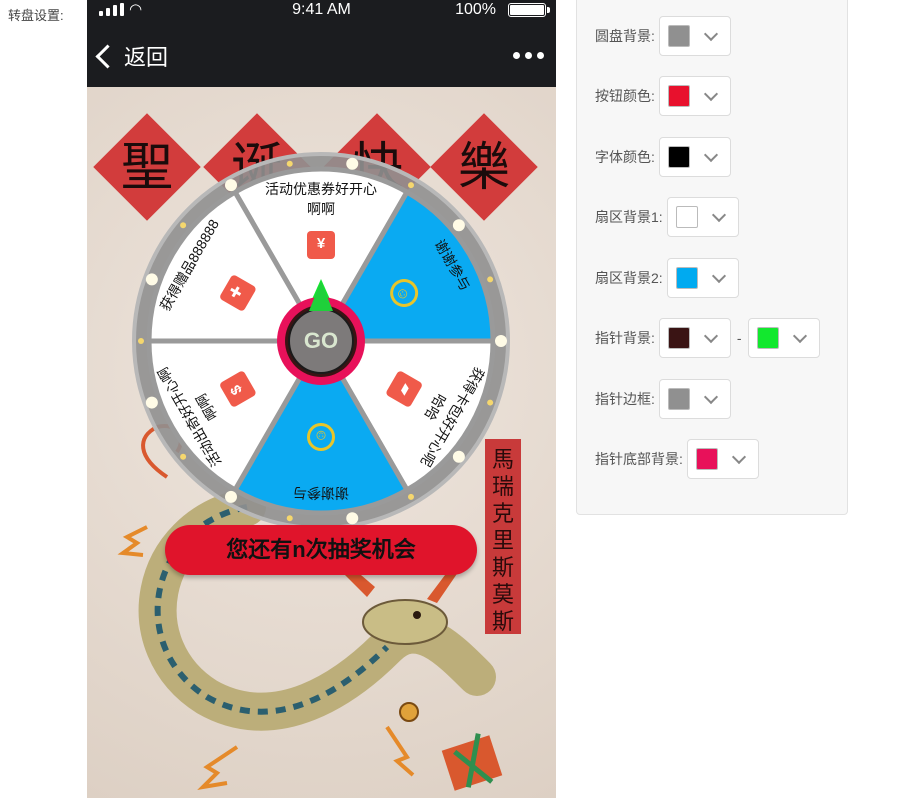 This screenshot has height=798, width=923. I want to click on back-label: 返回, so click(146, 57).